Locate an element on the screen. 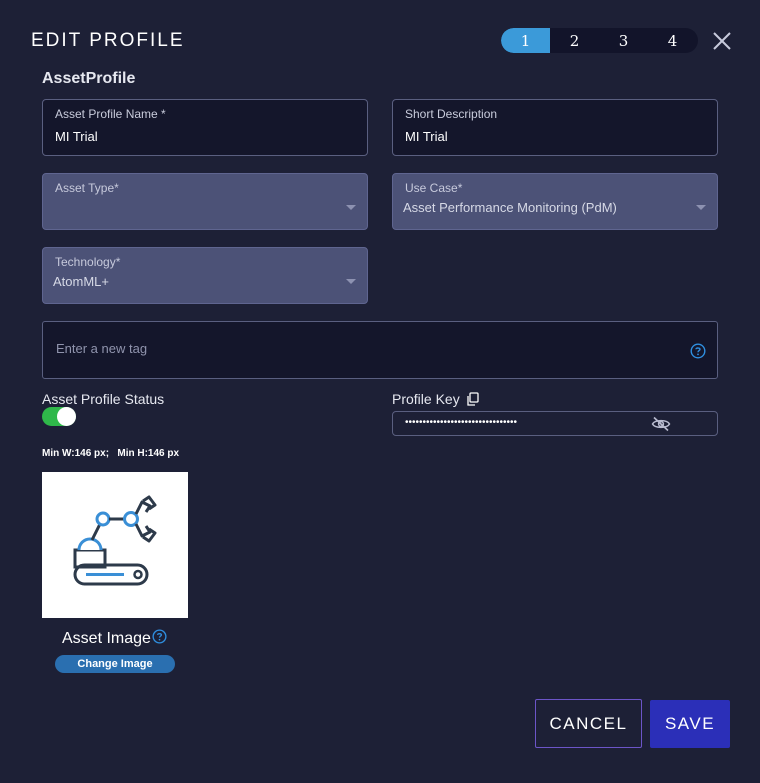  section-title: AssetProfile is located at coordinates (89, 78).